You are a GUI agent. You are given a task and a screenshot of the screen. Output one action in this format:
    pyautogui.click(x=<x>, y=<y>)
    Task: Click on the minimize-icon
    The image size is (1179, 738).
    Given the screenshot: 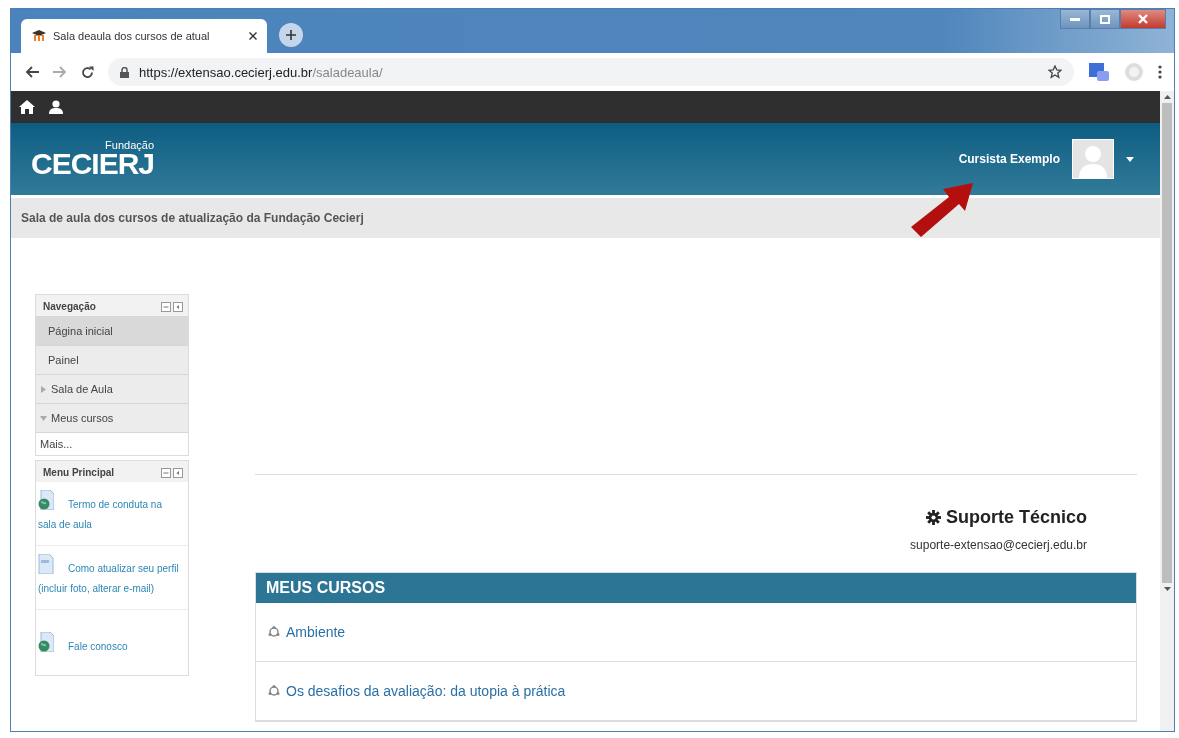 What is the action you would take?
    pyautogui.click(x=1075, y=19)
    